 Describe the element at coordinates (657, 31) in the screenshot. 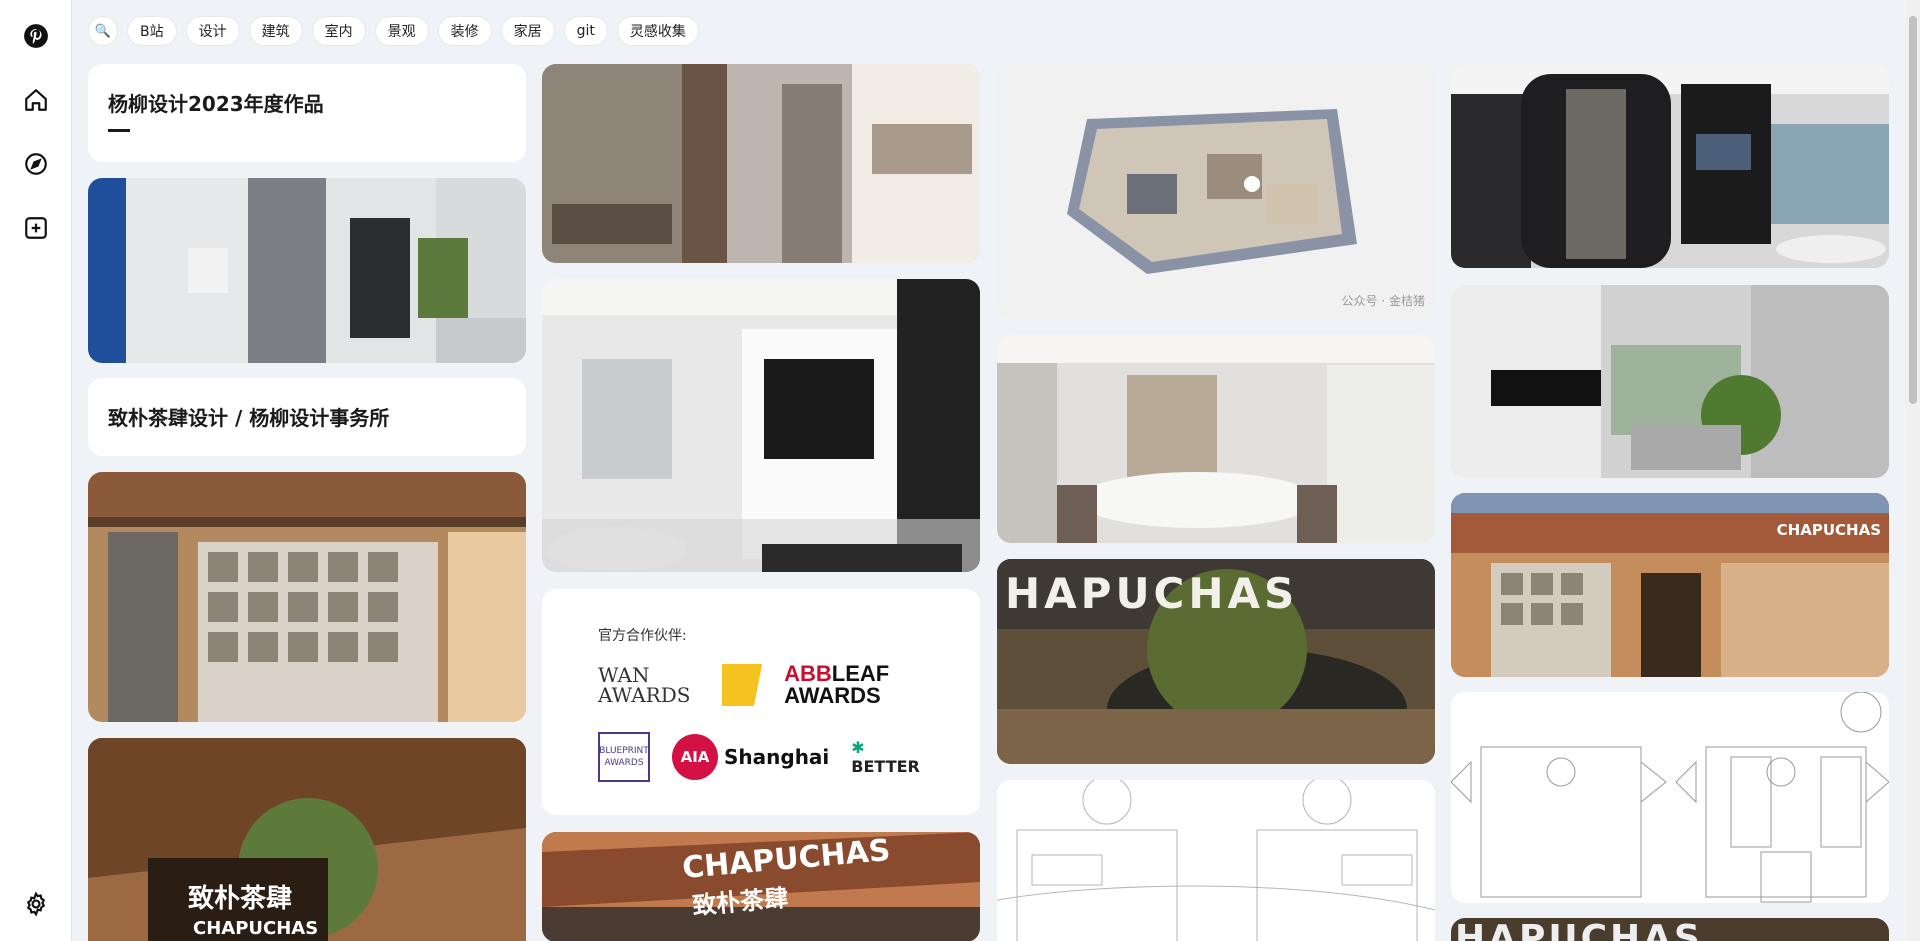

I see `chip-8: 灵感收集` at that location.